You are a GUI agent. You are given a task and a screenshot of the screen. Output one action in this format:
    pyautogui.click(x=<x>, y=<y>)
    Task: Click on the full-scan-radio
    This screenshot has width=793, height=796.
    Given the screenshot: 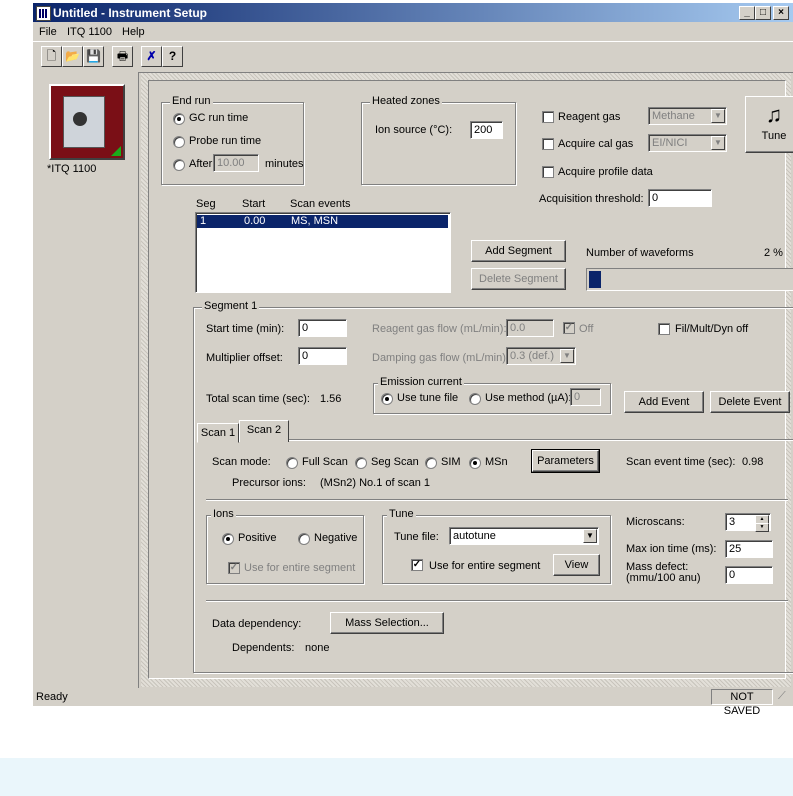 What is the action you would take?
    pyautogui.click(x=292, y=463)
    